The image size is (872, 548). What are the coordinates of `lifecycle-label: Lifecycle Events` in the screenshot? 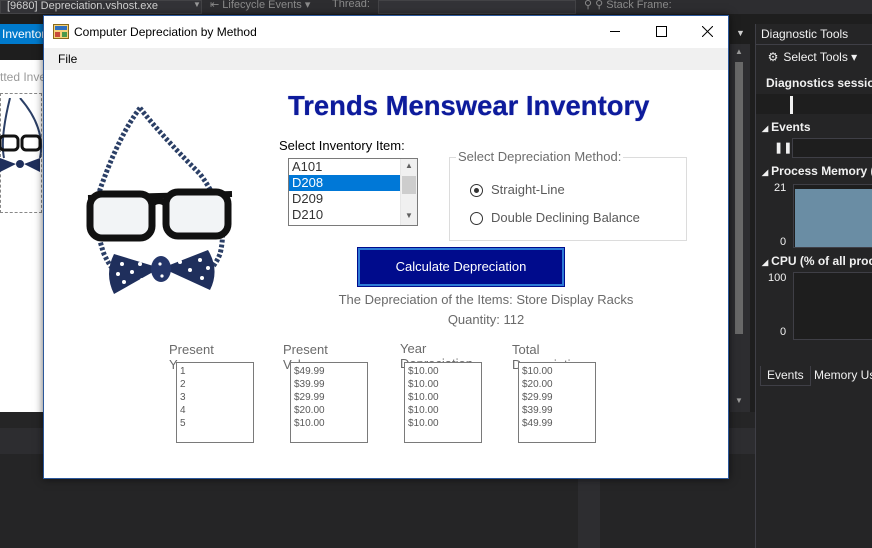 It's located at (262, 5).